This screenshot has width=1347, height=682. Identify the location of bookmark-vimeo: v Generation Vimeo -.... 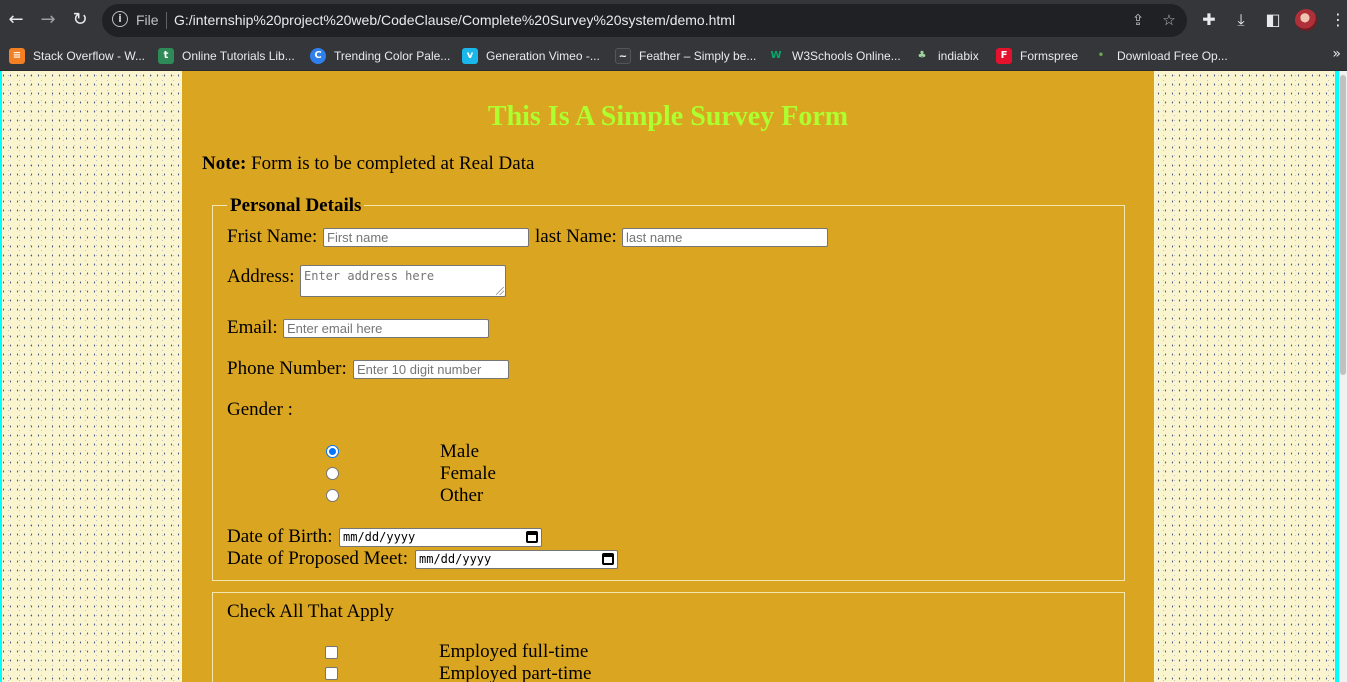
(531, 55).